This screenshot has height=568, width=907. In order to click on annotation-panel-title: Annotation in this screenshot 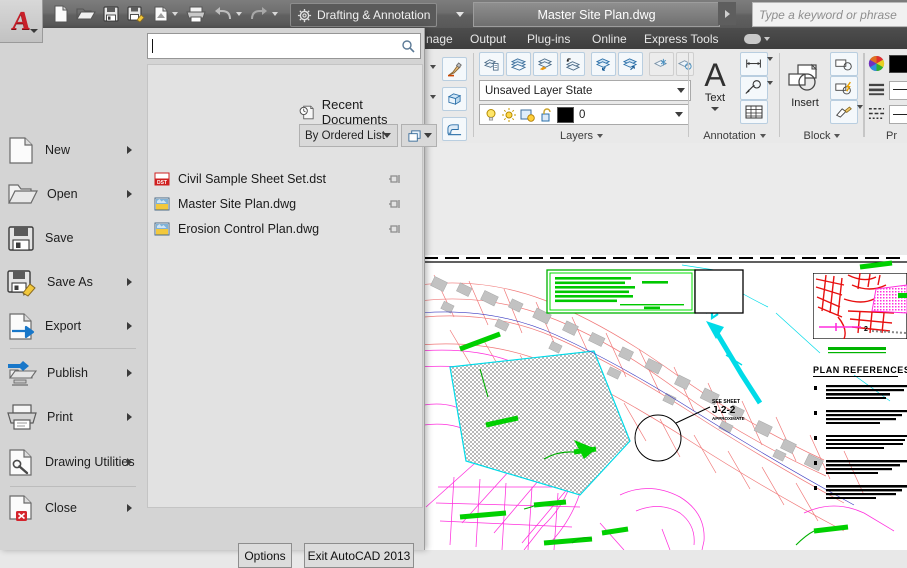, I will do `click(734, 136)`.